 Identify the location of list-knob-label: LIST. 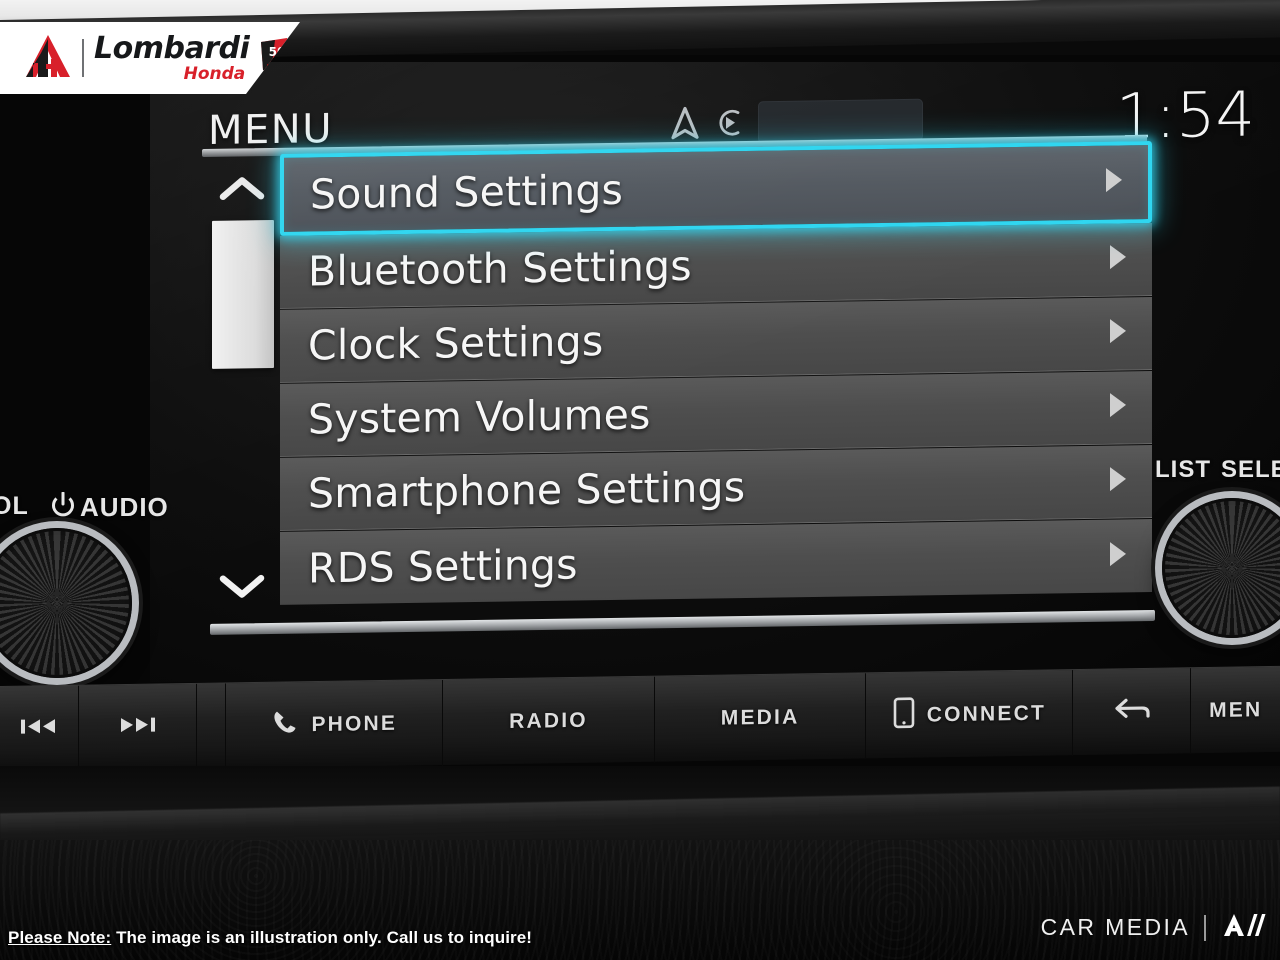
(1183, 469).